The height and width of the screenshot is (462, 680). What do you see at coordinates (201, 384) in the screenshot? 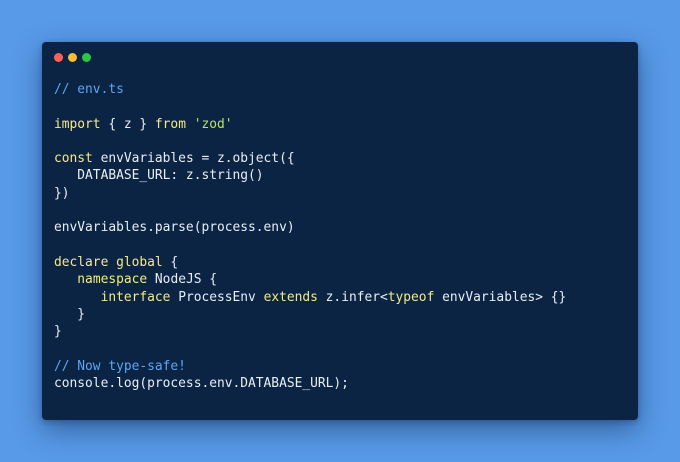
I see `code-token-ident: console.log(process.env.DATABASE_URL);` at bounding box center [201, 384].